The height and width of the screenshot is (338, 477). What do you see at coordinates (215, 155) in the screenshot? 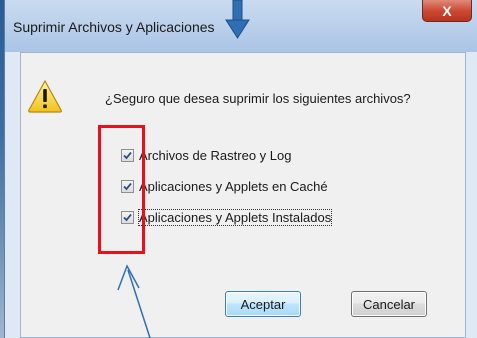
I see `option-label: Archivos de Rastreo y Log` at bounding box center [215, 155].